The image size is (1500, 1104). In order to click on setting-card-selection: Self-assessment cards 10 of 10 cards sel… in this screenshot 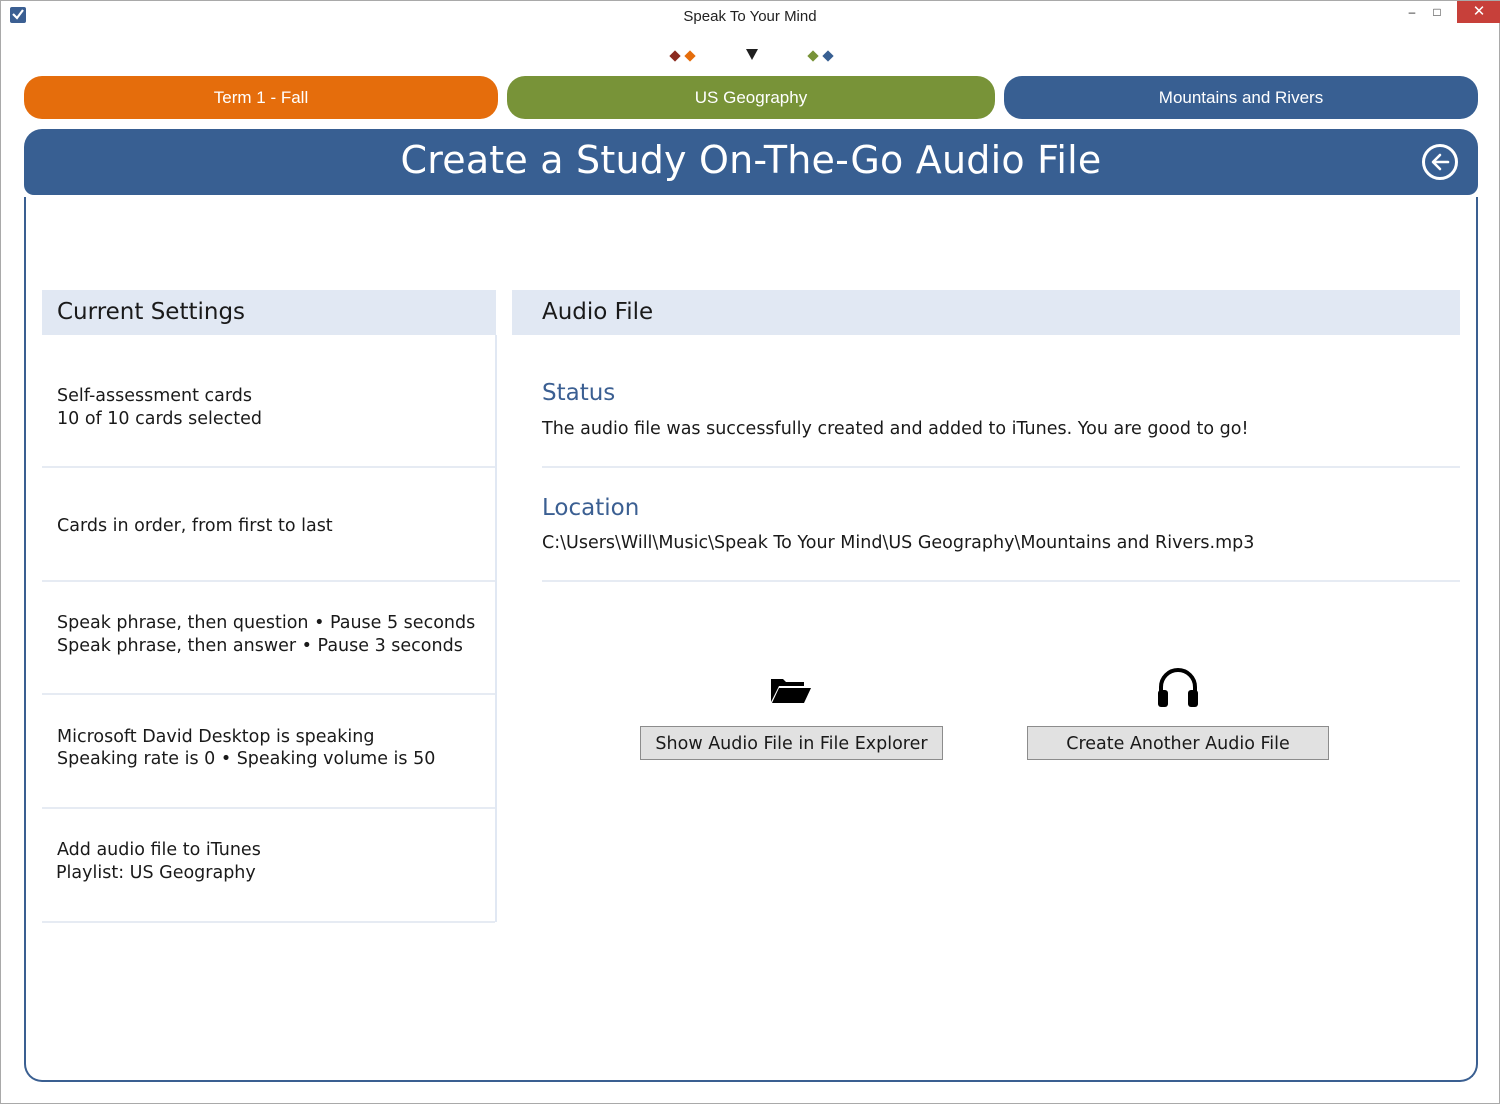, I will do `click(268, 401)`.